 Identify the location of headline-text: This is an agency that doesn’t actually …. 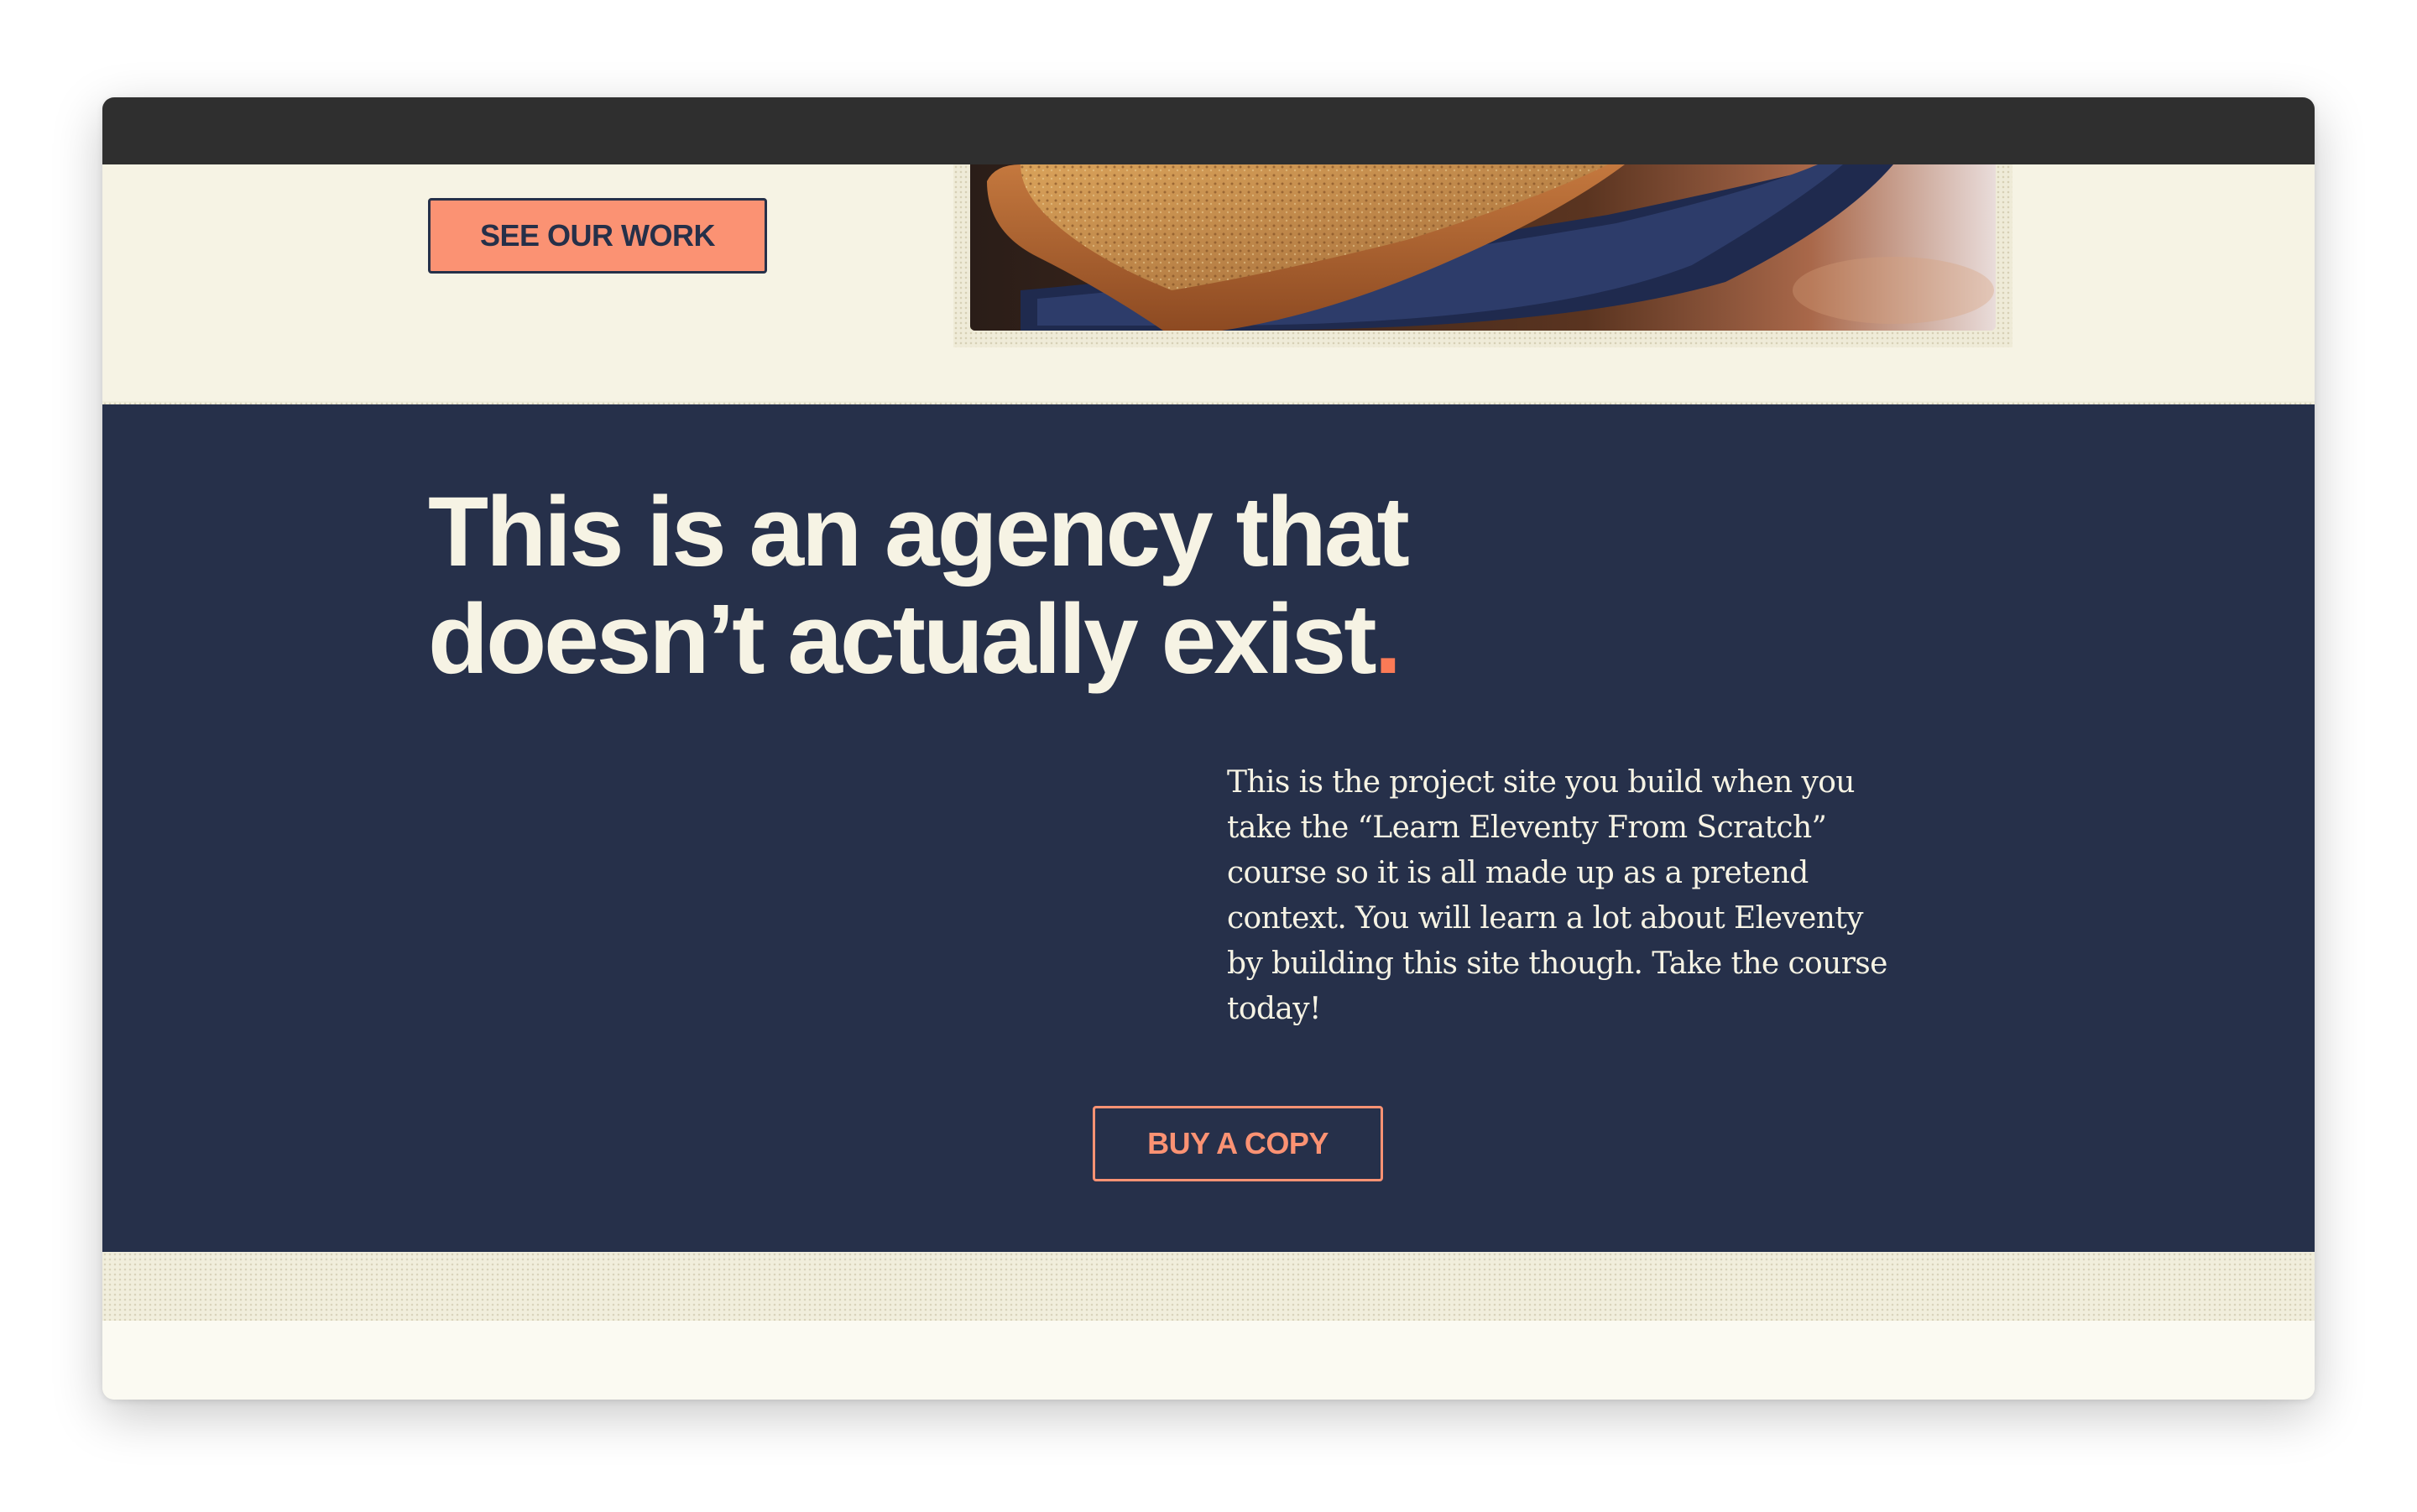
(919, 586).